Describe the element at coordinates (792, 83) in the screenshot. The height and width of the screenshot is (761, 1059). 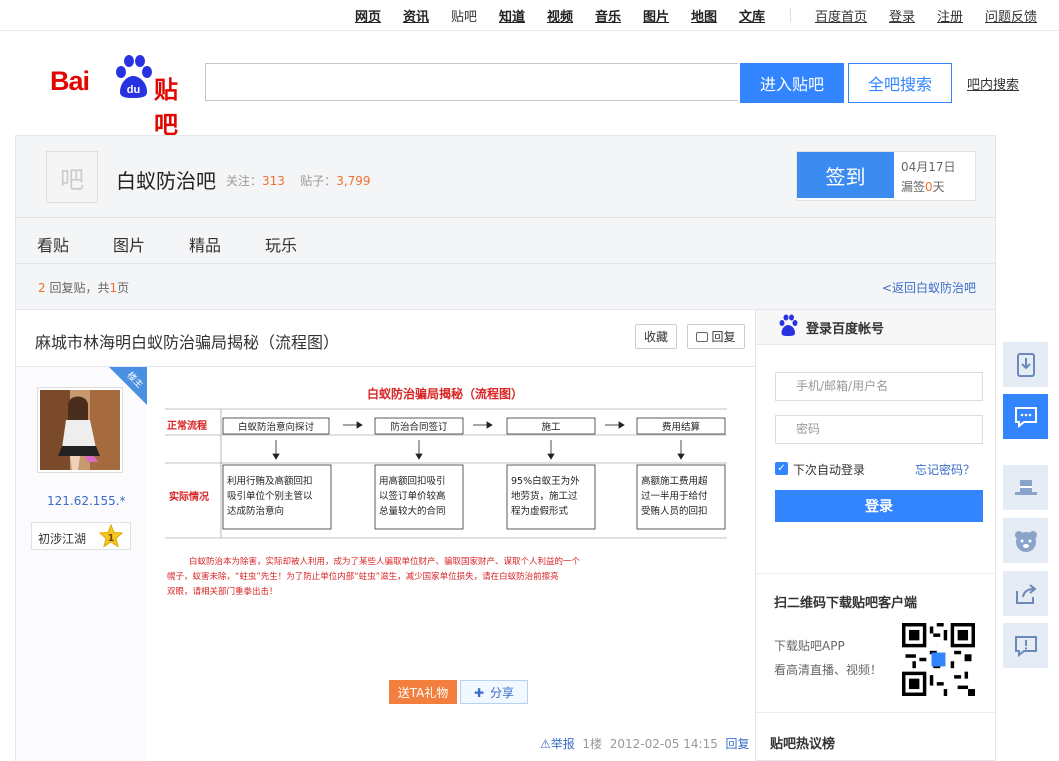
I see `enter-tieba-button: 进入贴吧` at that location.